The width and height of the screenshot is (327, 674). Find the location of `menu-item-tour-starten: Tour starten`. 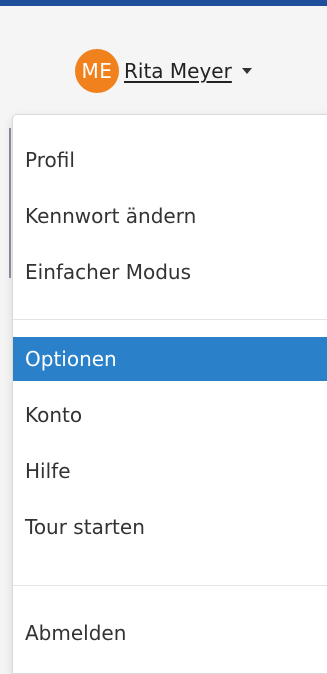

menu-item-tour-starten: Tour starten is located at coordinates (170, 527).